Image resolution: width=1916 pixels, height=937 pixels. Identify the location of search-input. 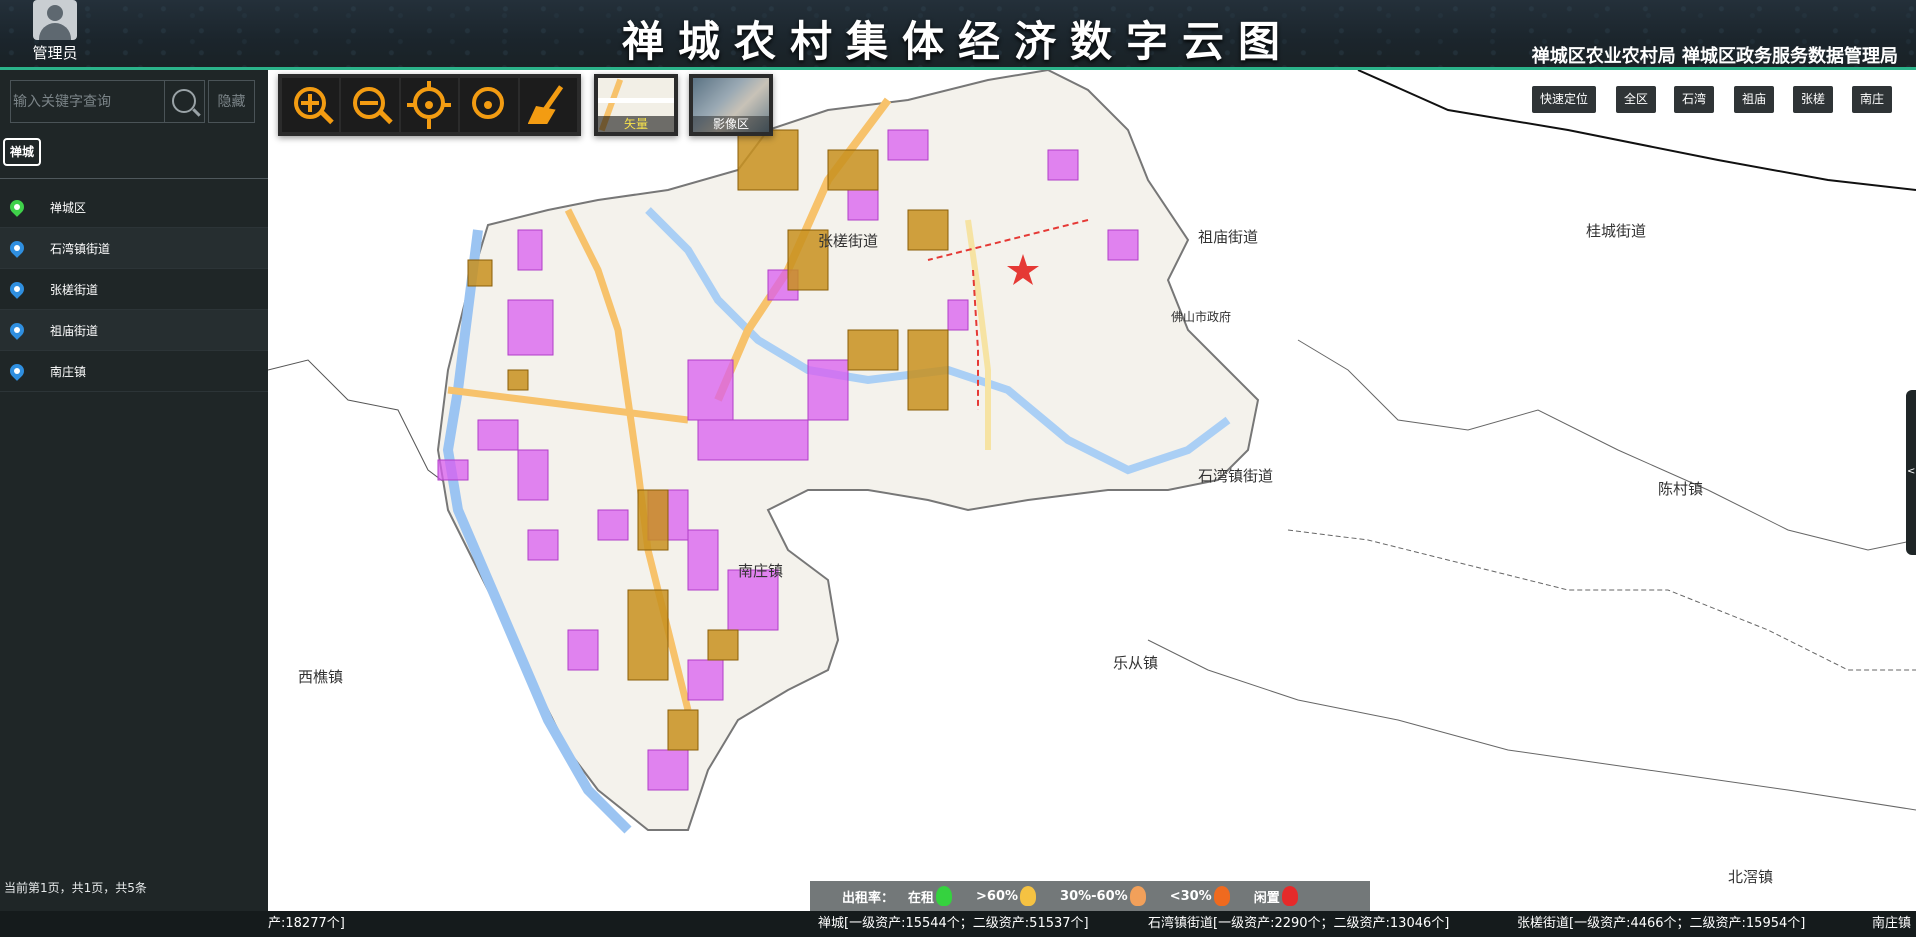
(87, 101).